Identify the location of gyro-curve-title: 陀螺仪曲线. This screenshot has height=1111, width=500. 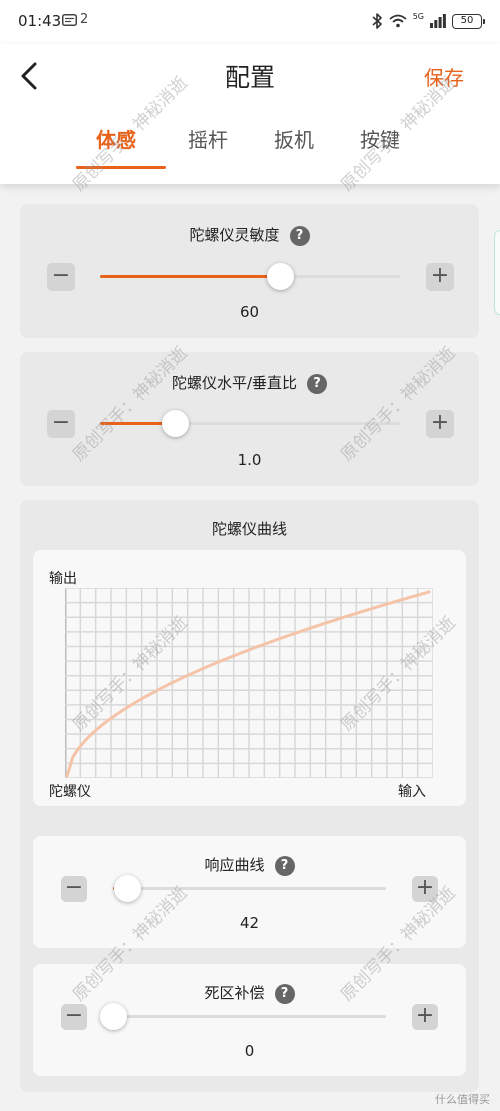
(249, 529).